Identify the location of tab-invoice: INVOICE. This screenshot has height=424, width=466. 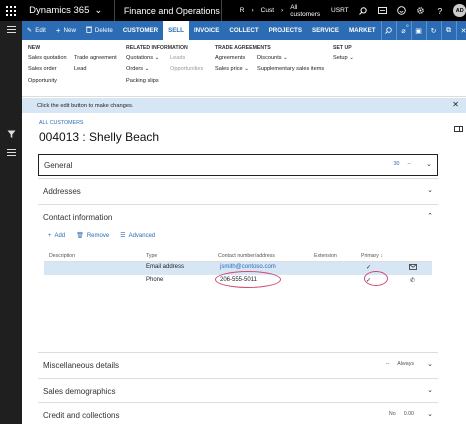
(206, 30).